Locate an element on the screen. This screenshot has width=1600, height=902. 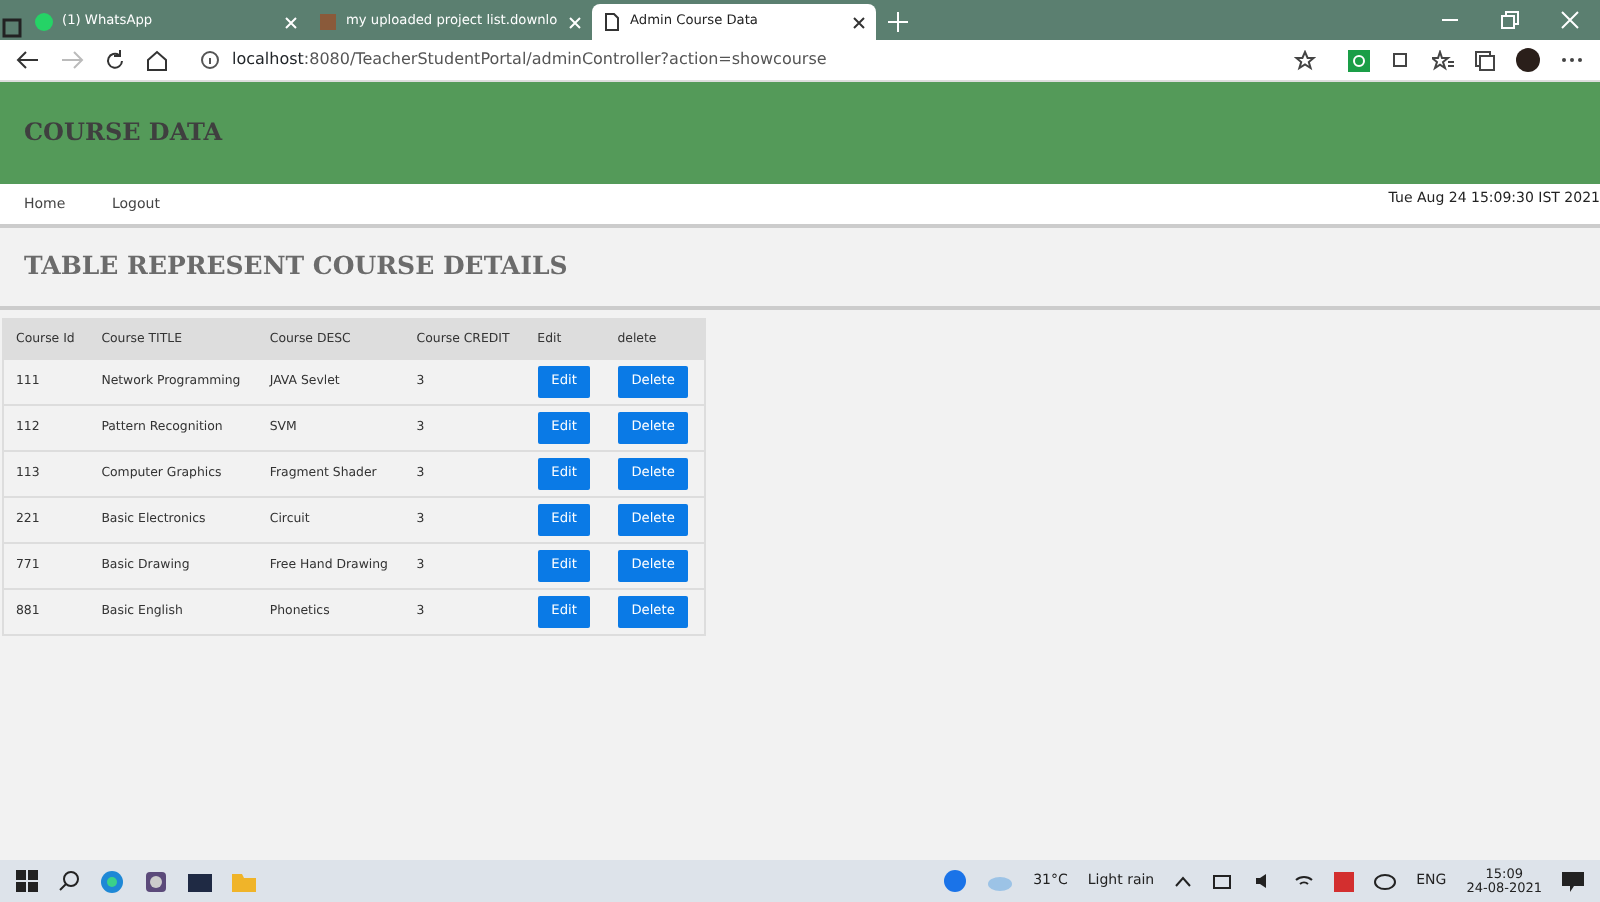
search-icon is located at coordinates (69, 881).